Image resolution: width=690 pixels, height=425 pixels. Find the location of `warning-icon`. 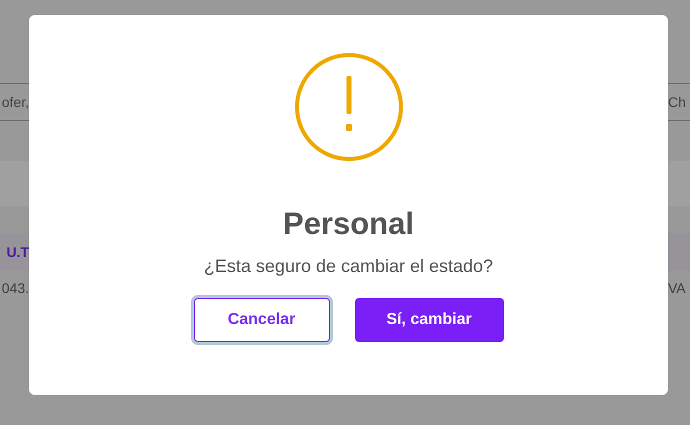

warning-icon is located at coordinates (349, 107).